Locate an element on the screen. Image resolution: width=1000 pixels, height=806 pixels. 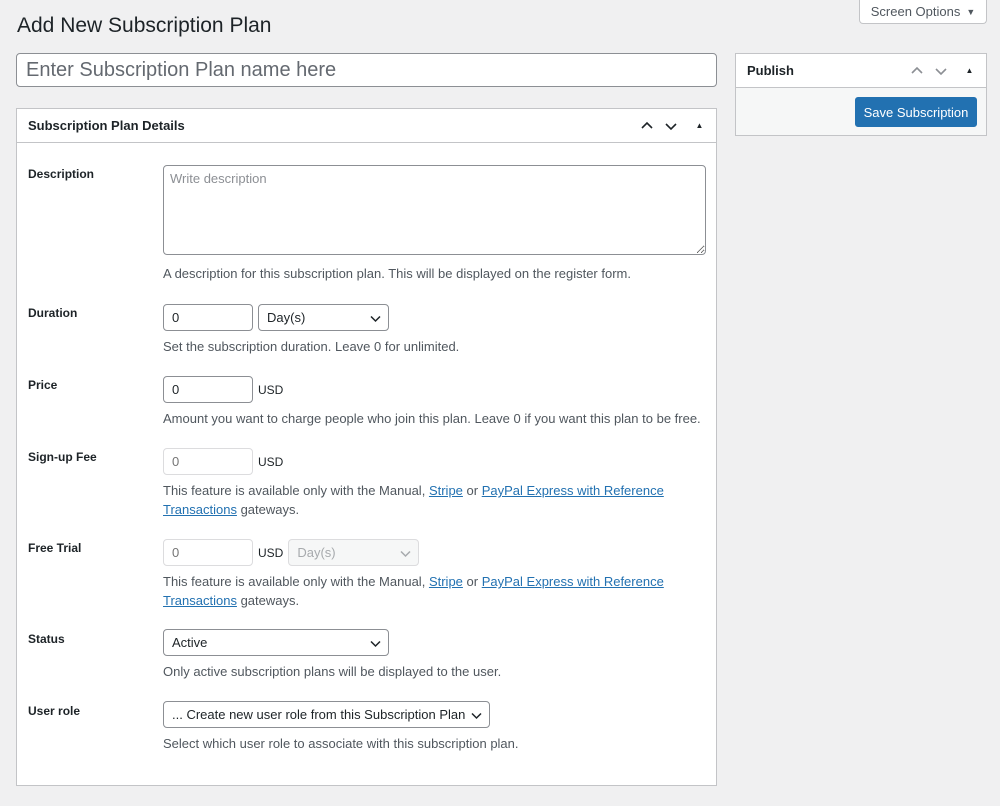
details-box-title: Subscription Plan Details is located at coordinates (106, 125).